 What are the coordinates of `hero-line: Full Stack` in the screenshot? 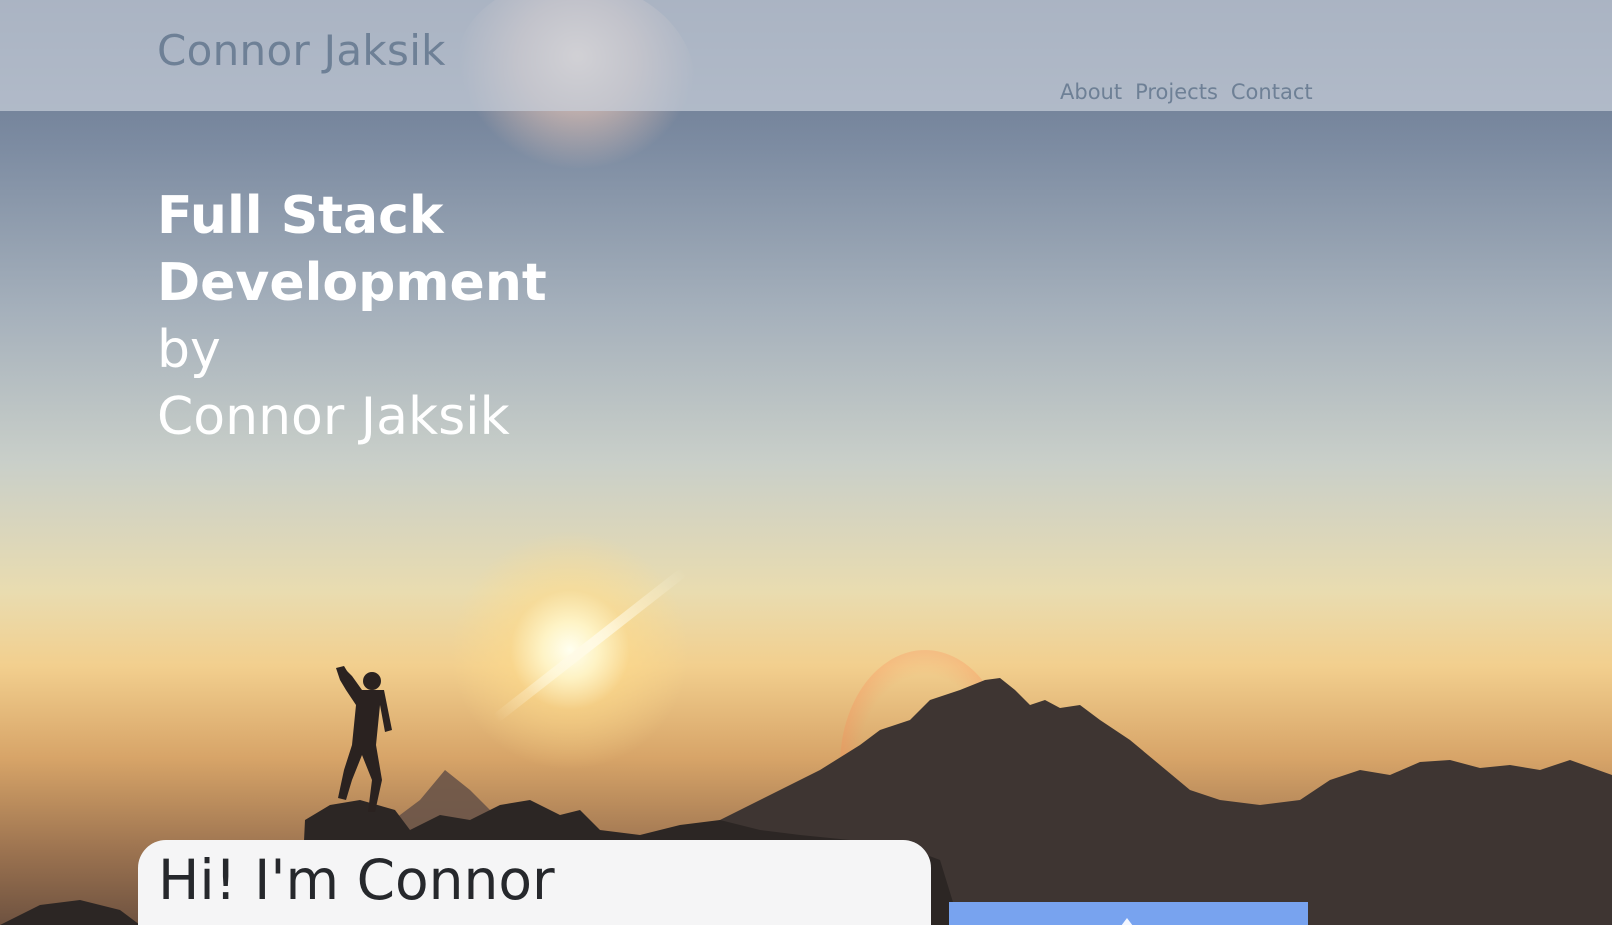 It's located at (300, 216).